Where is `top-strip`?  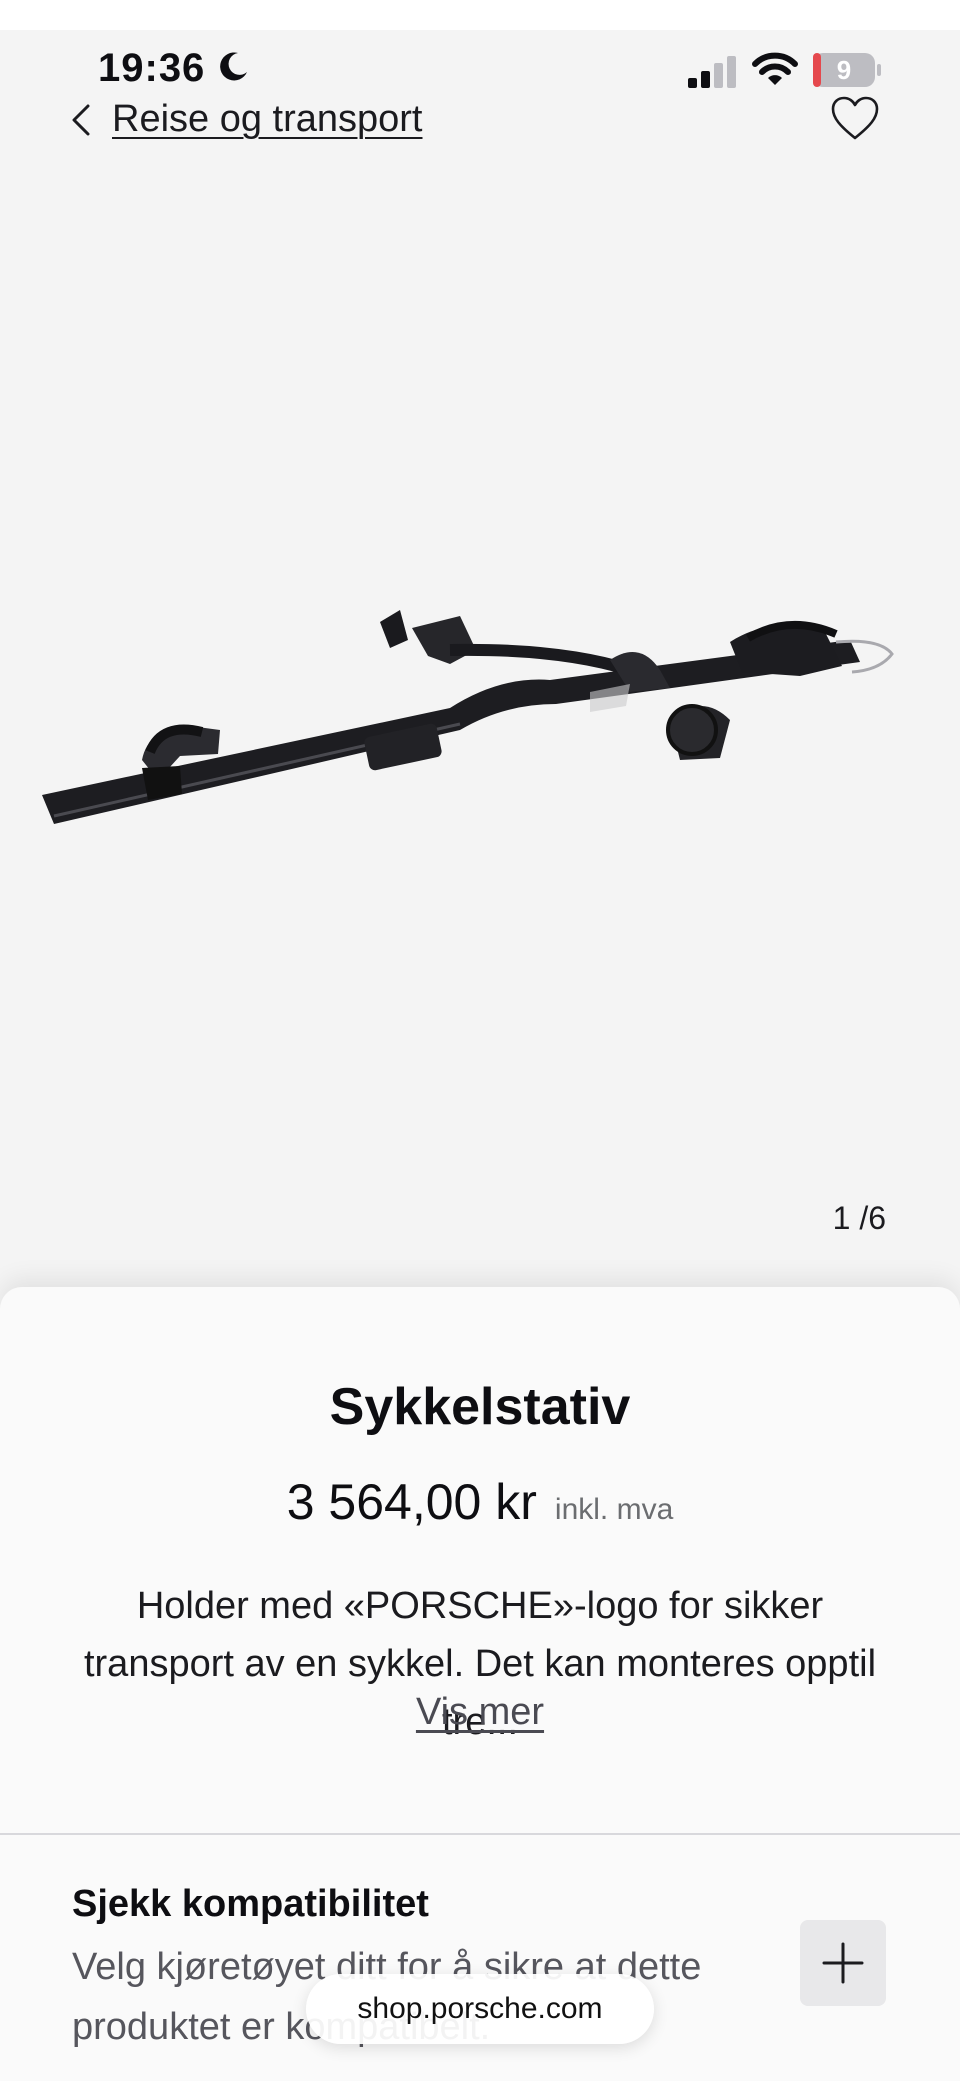 top-strip is located at coordinates (480, 15).